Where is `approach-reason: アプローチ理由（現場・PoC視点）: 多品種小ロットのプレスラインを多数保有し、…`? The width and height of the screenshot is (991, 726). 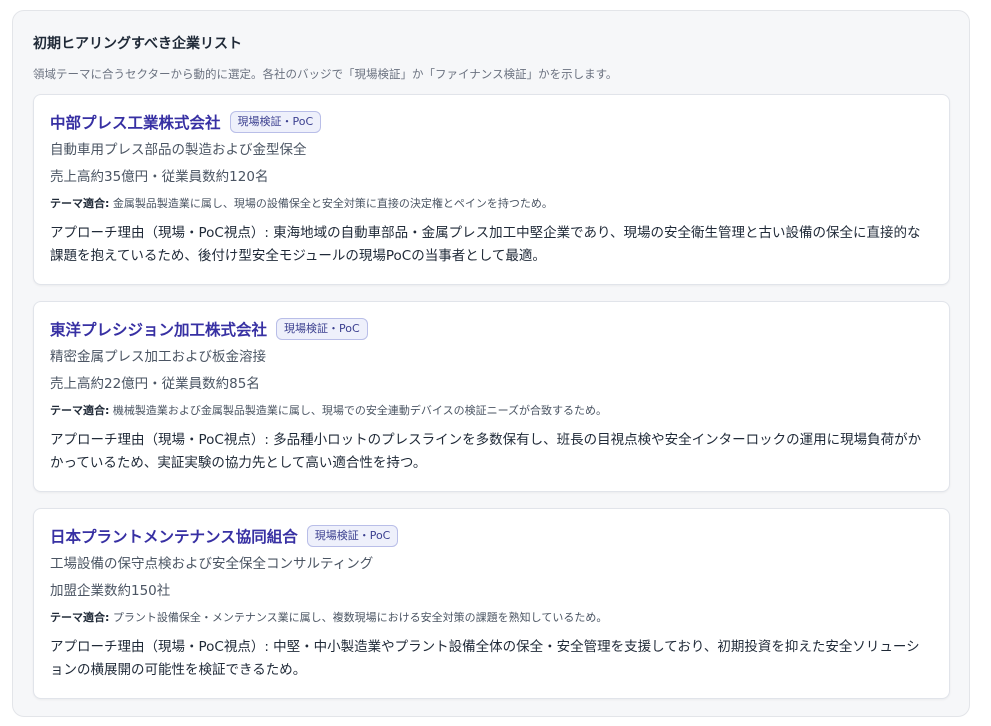 approach-reason: アプローチ理由（現場・PoC視点）: 多品種小ロットのプレスラインを多数保有し、… is located at coordinates (486, 451).